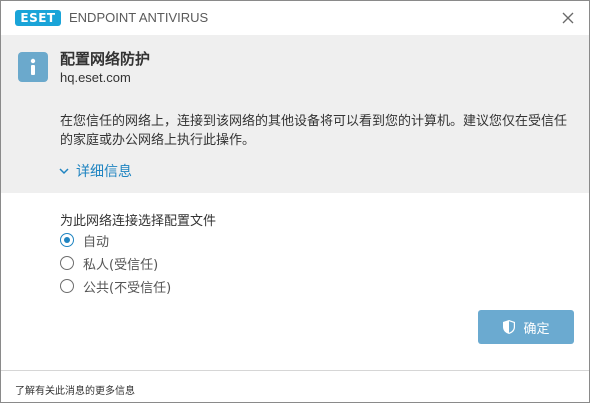 The width and height of the screenshot is (590, 403). I want to click on ok-button: 确定, so click(526, 327).